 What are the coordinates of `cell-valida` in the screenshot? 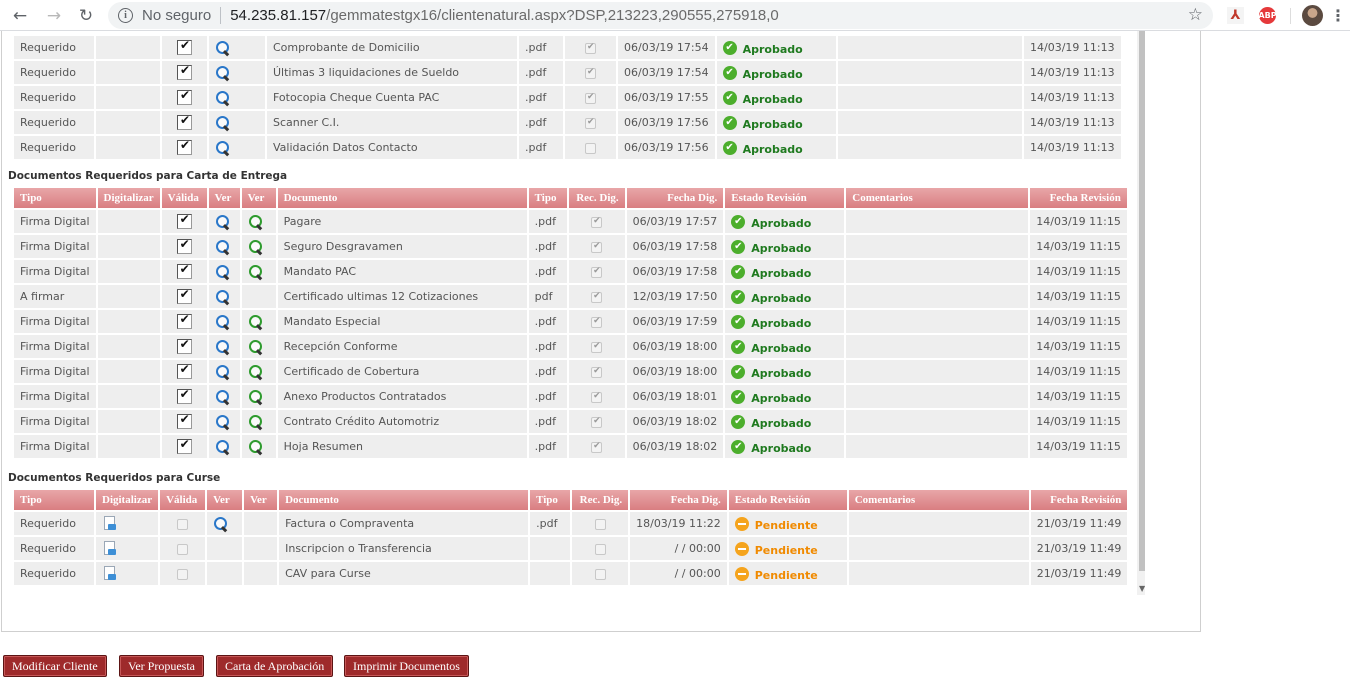 It's located at (183, 548).